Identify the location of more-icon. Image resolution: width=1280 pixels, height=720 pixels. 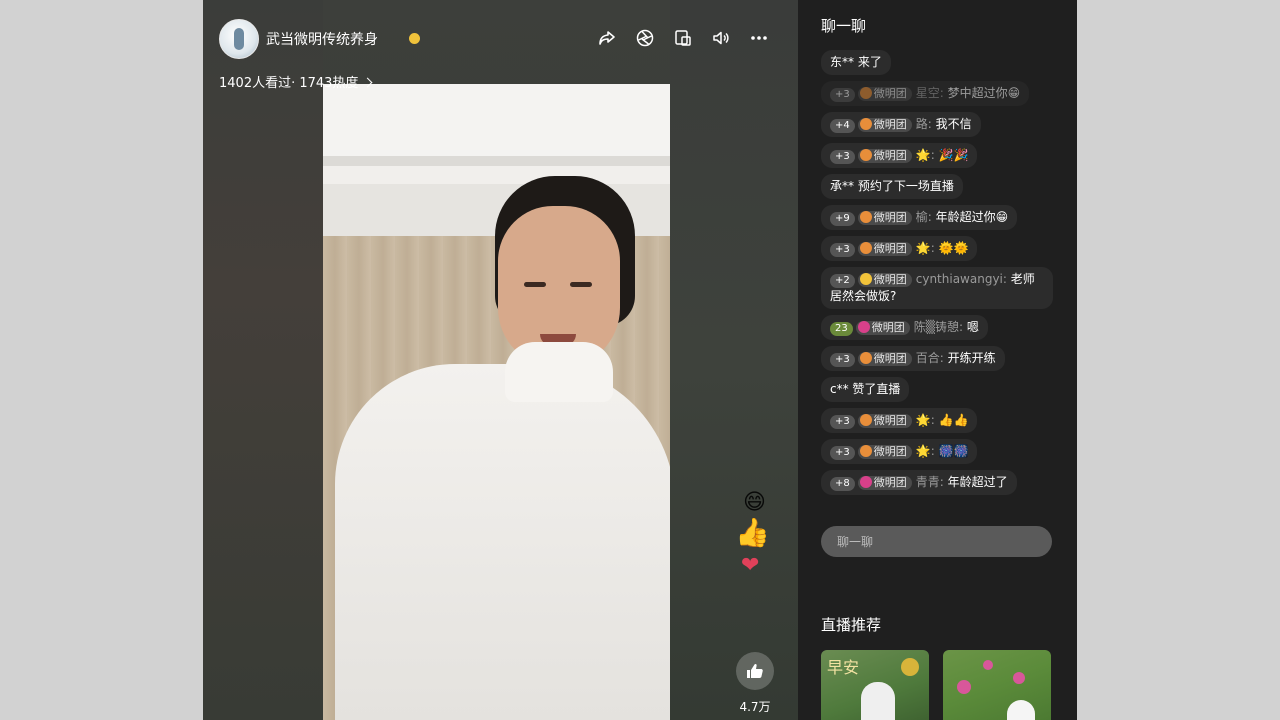
(759, 38).